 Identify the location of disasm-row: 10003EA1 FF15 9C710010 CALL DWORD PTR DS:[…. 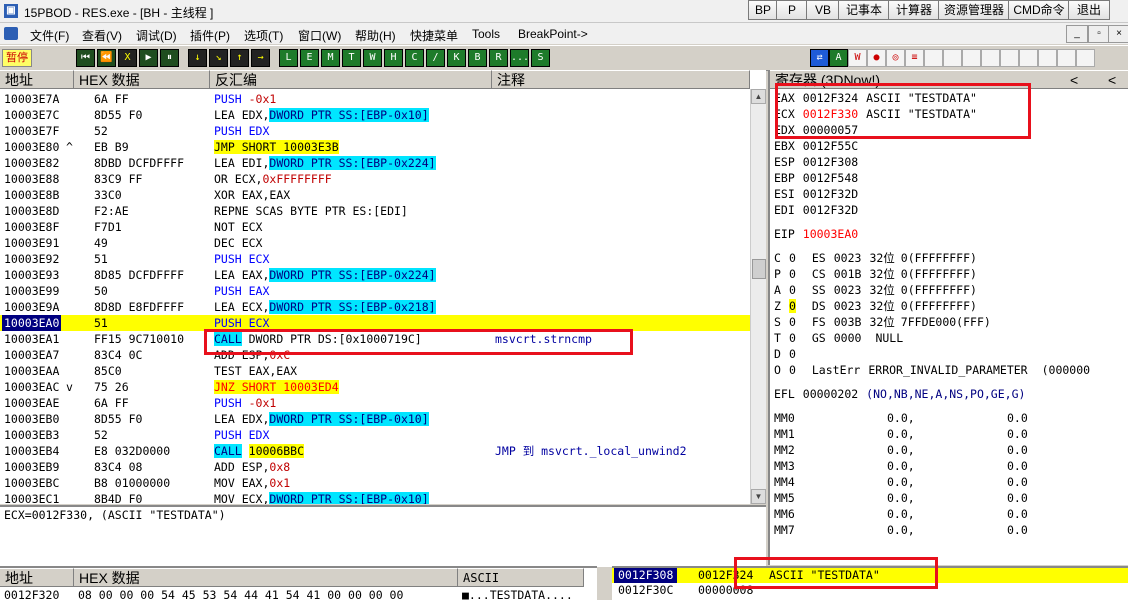
(375, 339).